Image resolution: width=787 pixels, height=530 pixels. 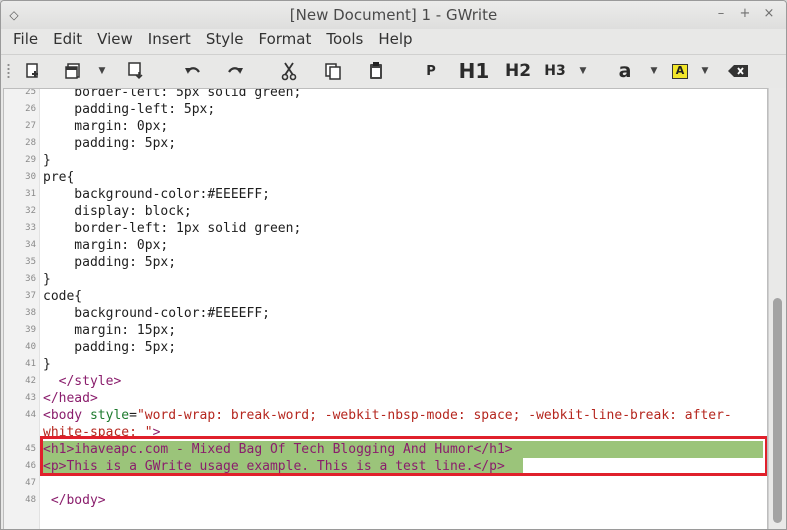 What do you see at coordinates (172, 94) in the screenshot?
I see `code-line: border-left: 5px solid green;` at bounding box center [172, 94].